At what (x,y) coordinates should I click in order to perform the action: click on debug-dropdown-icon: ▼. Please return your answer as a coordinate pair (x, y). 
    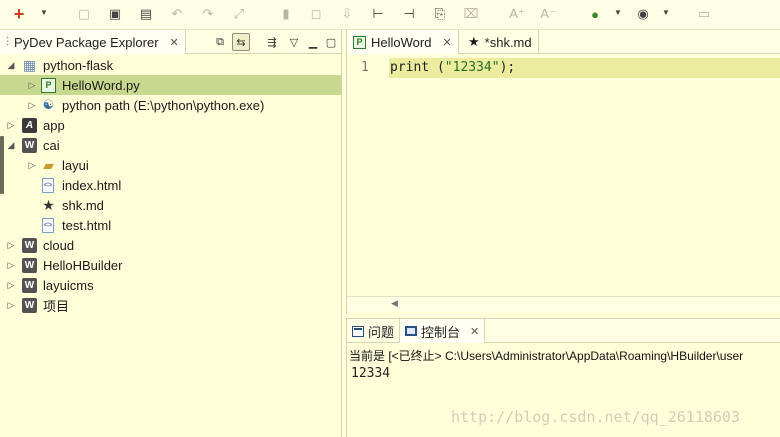
    Looking at the image, I should click on (666, 12).